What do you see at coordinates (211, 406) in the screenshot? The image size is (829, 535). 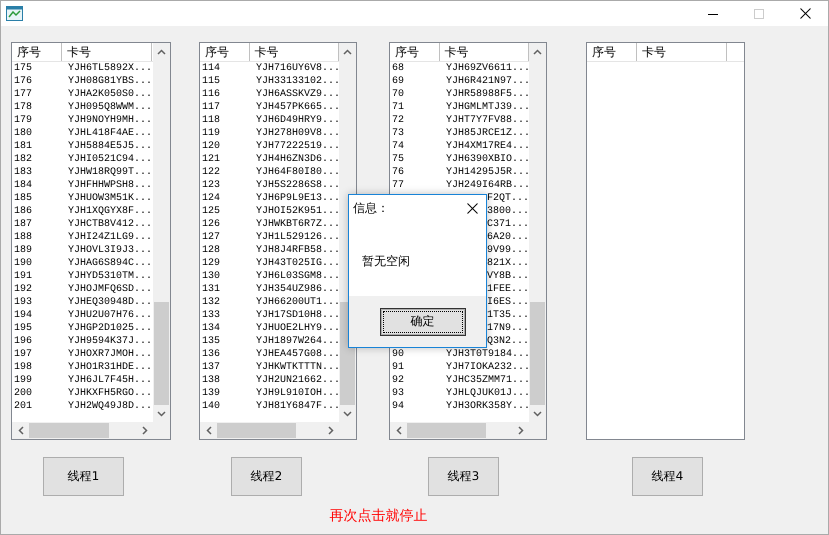 I see `row-number: 140` at bounding box center [211, 406].